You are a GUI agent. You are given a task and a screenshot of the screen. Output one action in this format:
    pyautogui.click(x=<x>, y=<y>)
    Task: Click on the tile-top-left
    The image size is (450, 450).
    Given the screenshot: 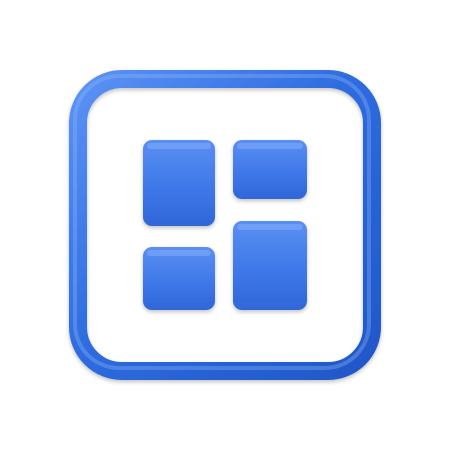 What is the action you would take?
    pyautogui.click(x=179, y=183)
    